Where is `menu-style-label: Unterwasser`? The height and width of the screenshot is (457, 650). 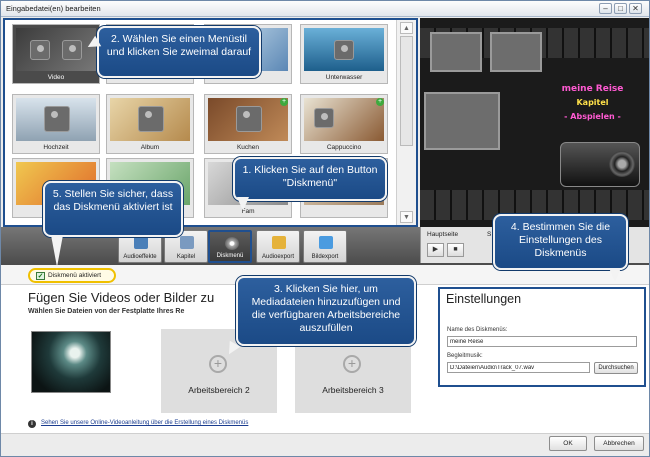
menu-style-label: Unterwasser is located at coordinates (344, 77).